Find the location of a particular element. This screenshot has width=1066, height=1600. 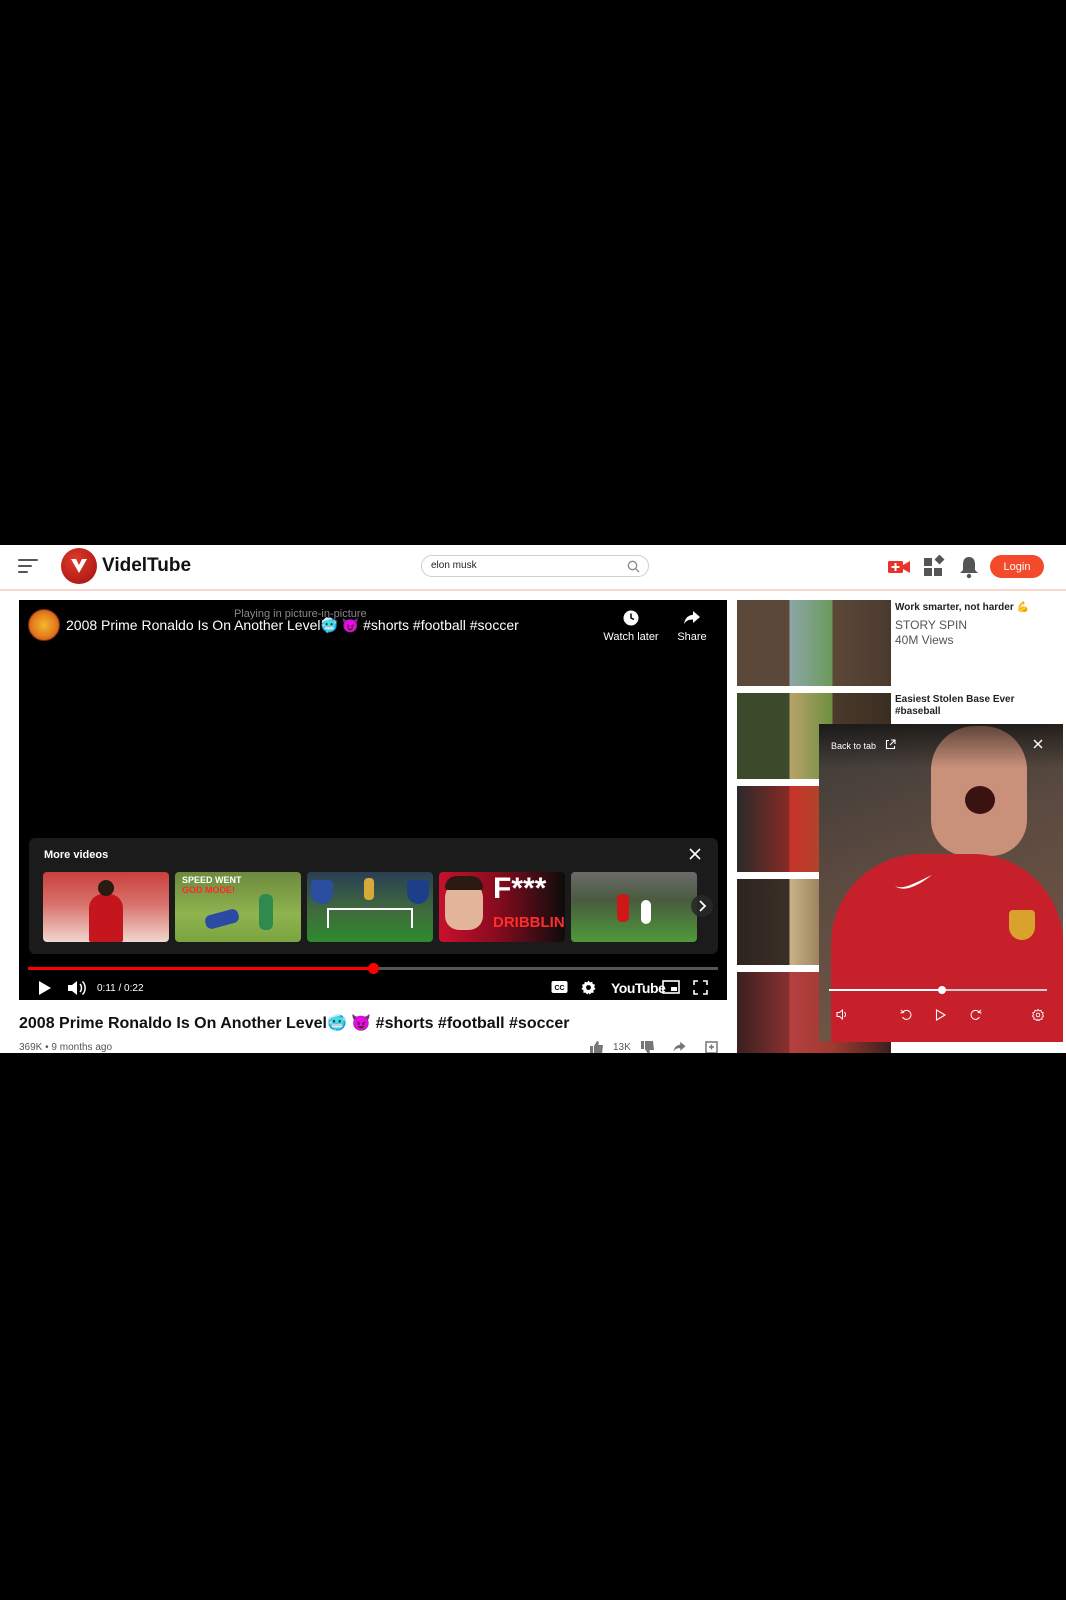

video-progress-bar is located at coordinates (373, 968).